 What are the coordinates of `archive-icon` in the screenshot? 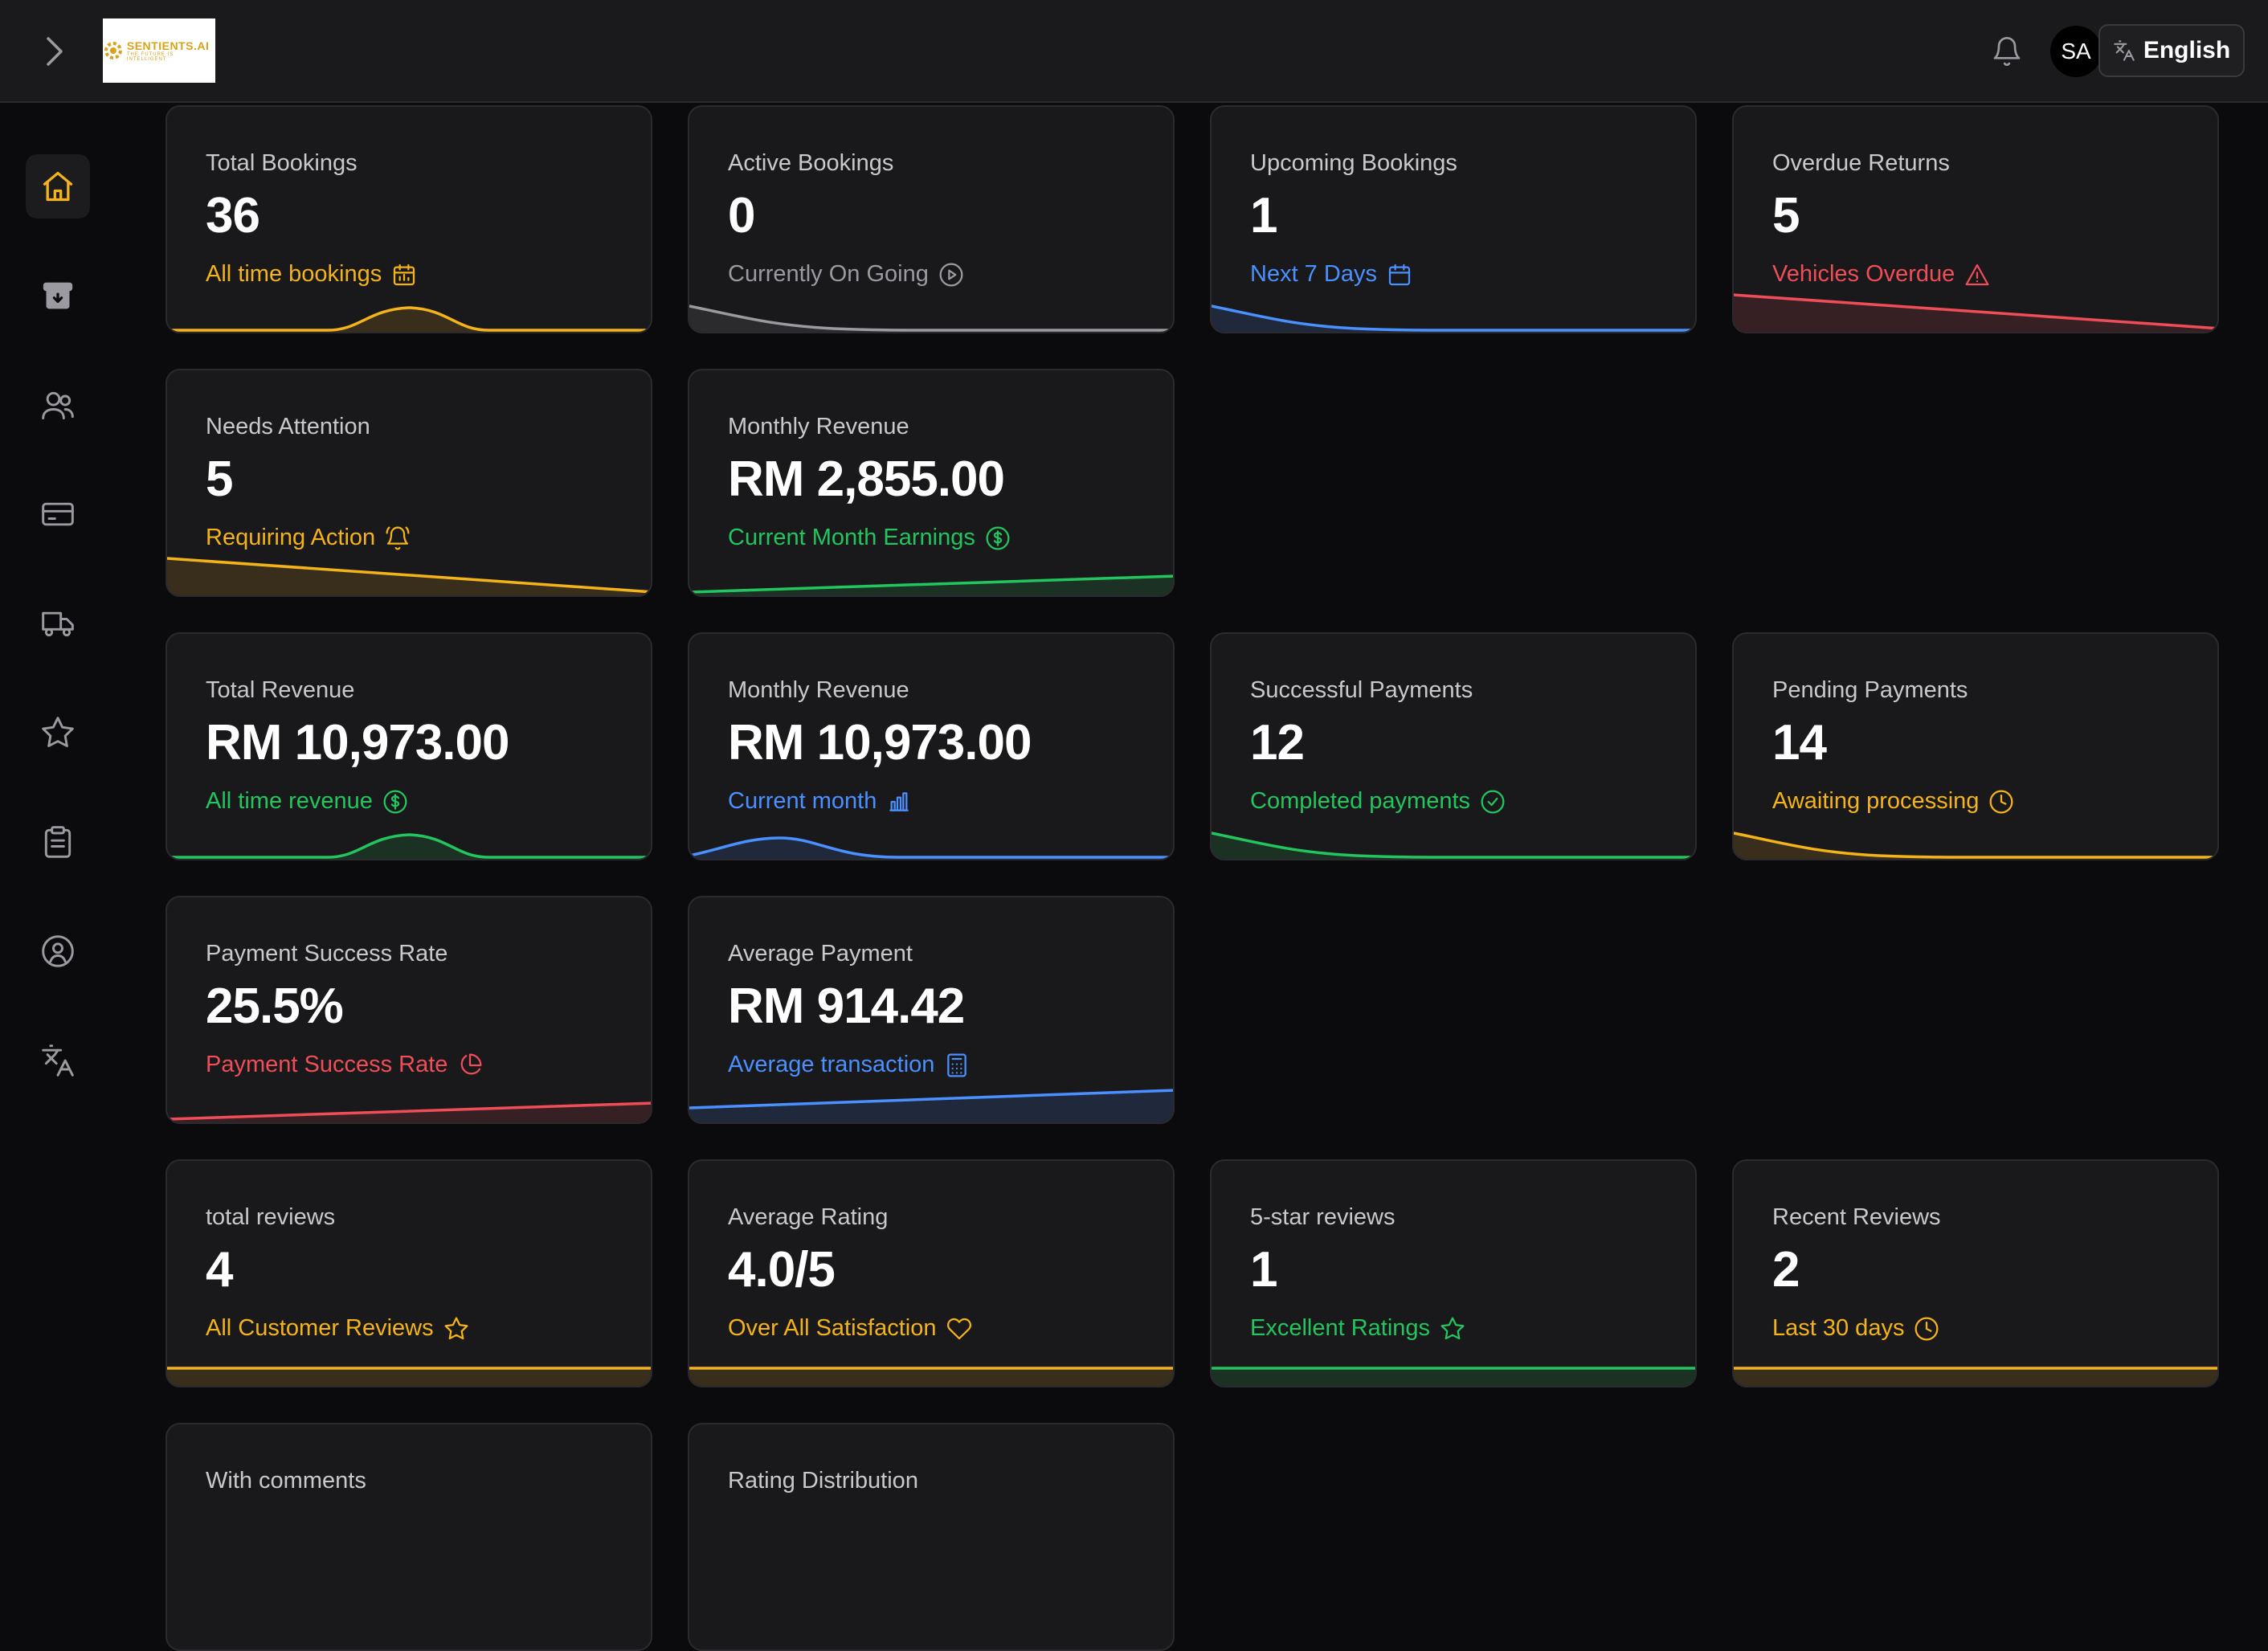 It's located at (58, 295).